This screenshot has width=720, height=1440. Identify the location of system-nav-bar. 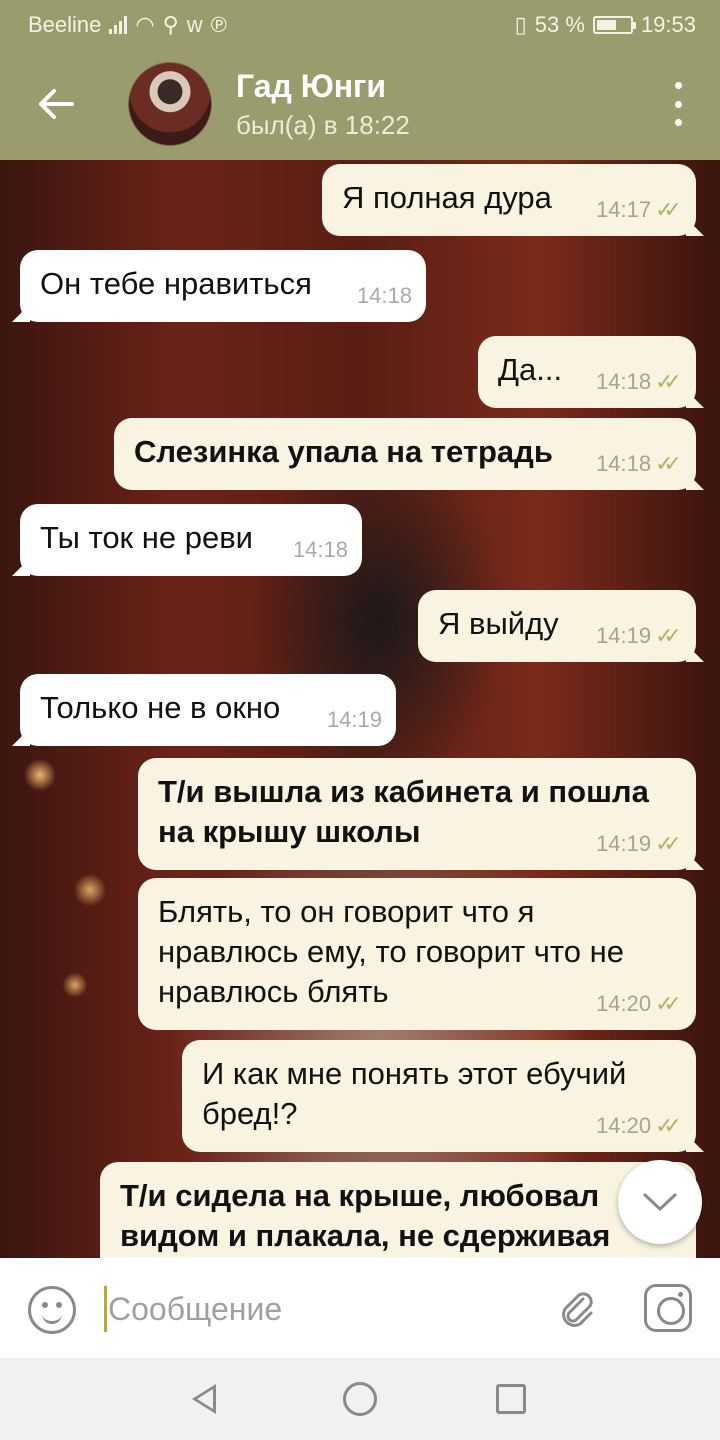
(360, 1399).